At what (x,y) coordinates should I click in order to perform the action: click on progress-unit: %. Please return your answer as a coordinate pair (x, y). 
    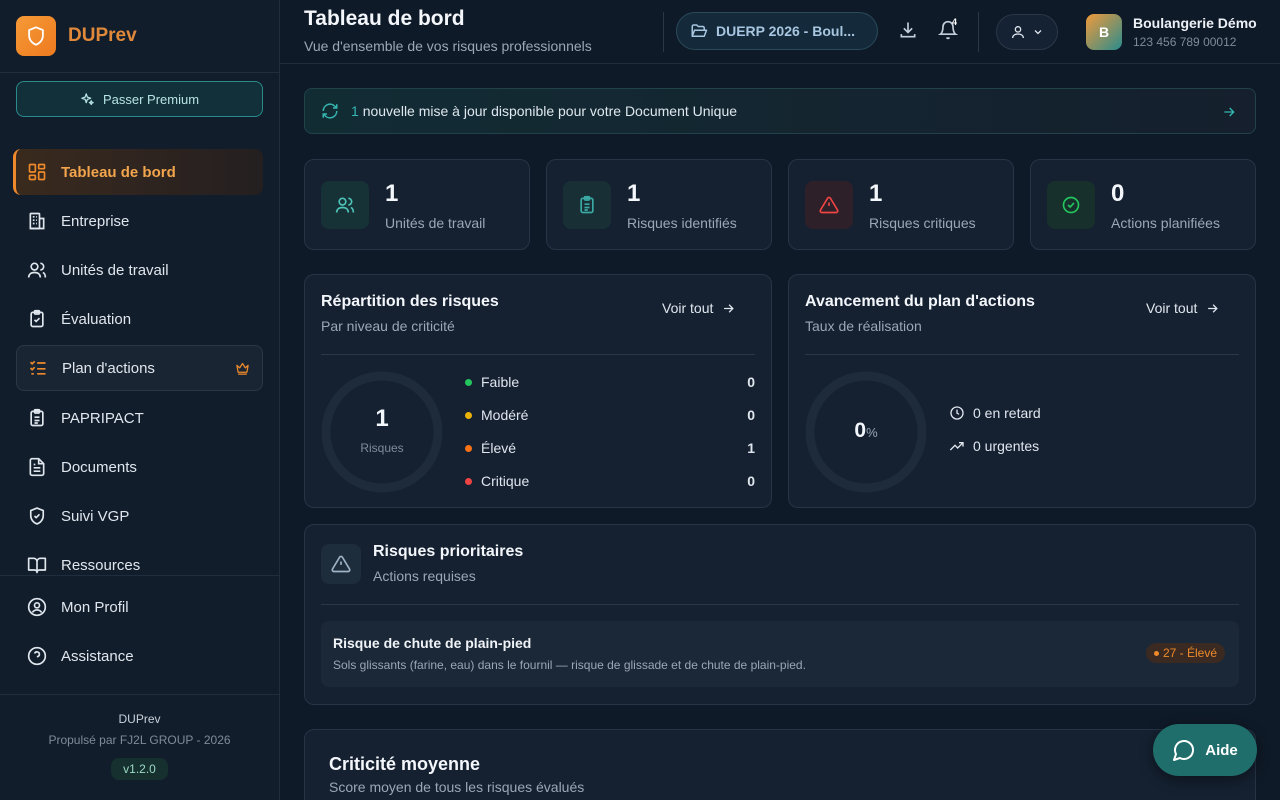
    Looking at the image, I should click on (872, 432).